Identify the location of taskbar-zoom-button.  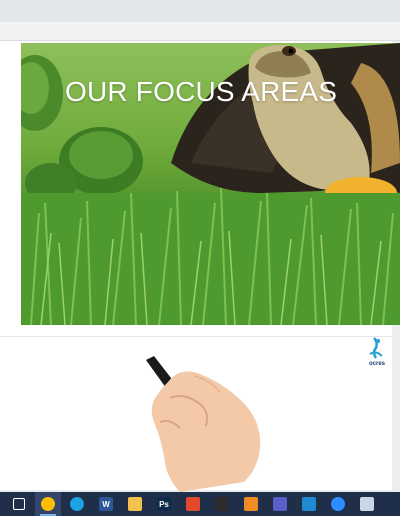
(338, 504).